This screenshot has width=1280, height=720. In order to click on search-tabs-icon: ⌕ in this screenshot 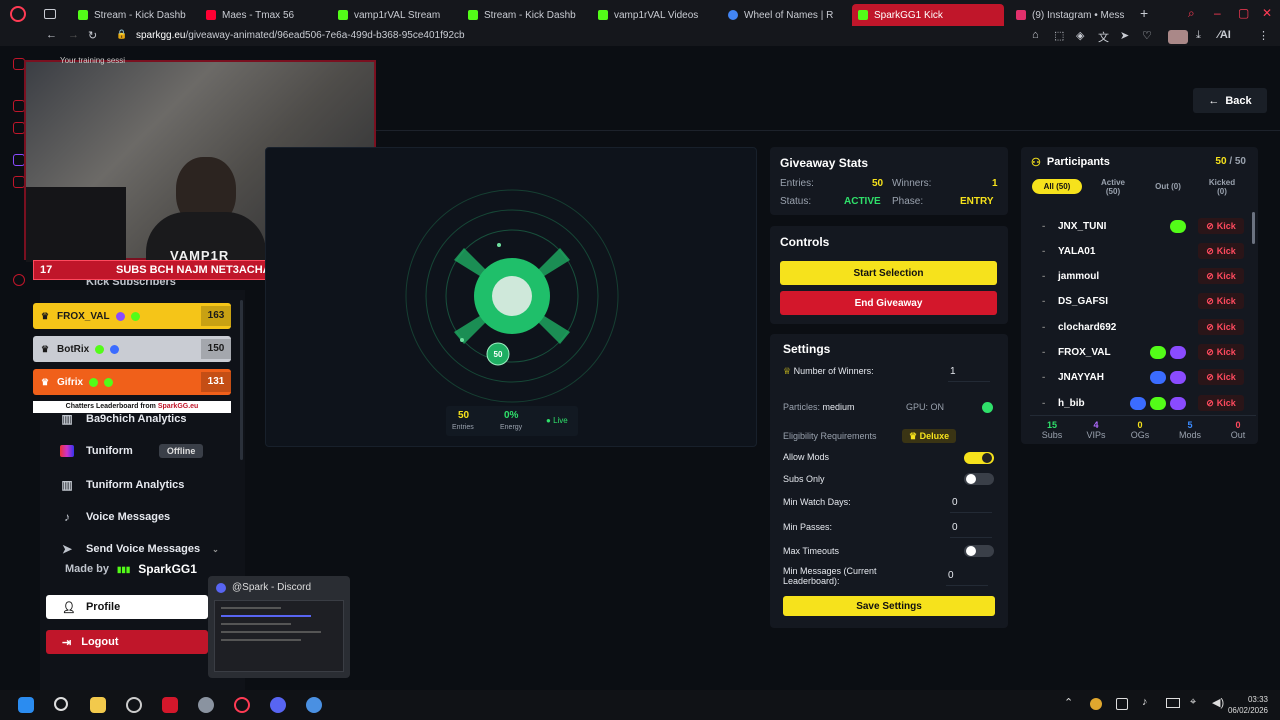, I will do `click(1191, 13)`.